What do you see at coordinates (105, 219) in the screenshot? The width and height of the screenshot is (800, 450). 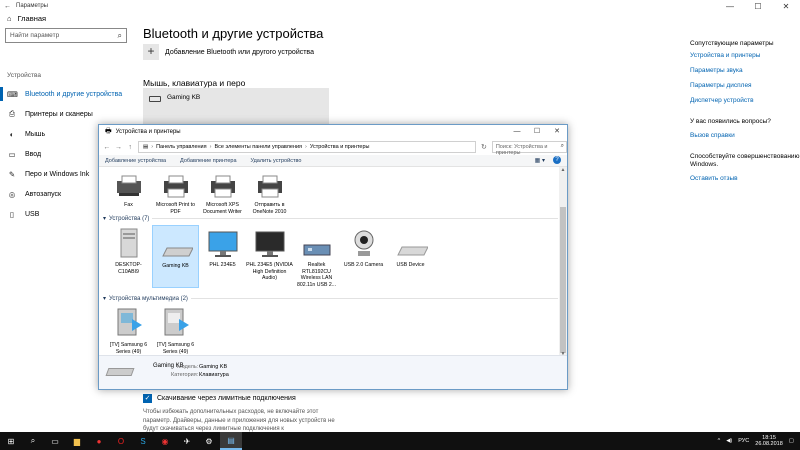 I see `collapse-icon: ▾` at bounding box center [105, 219].